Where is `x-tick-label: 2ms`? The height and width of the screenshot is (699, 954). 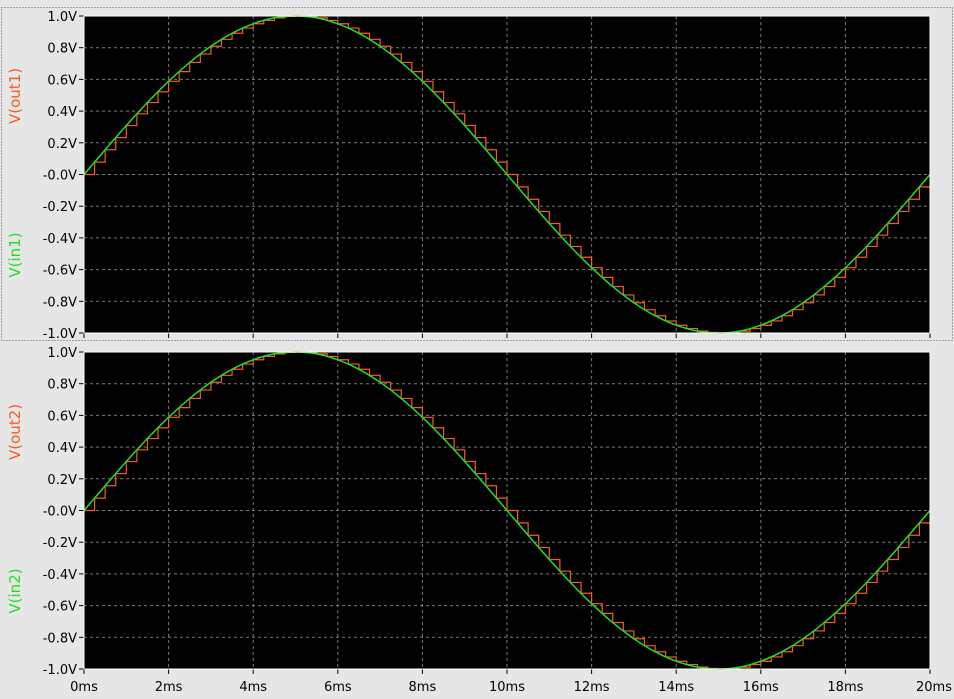
x-tick-label: 2ms is located at coordinates (169, 687).